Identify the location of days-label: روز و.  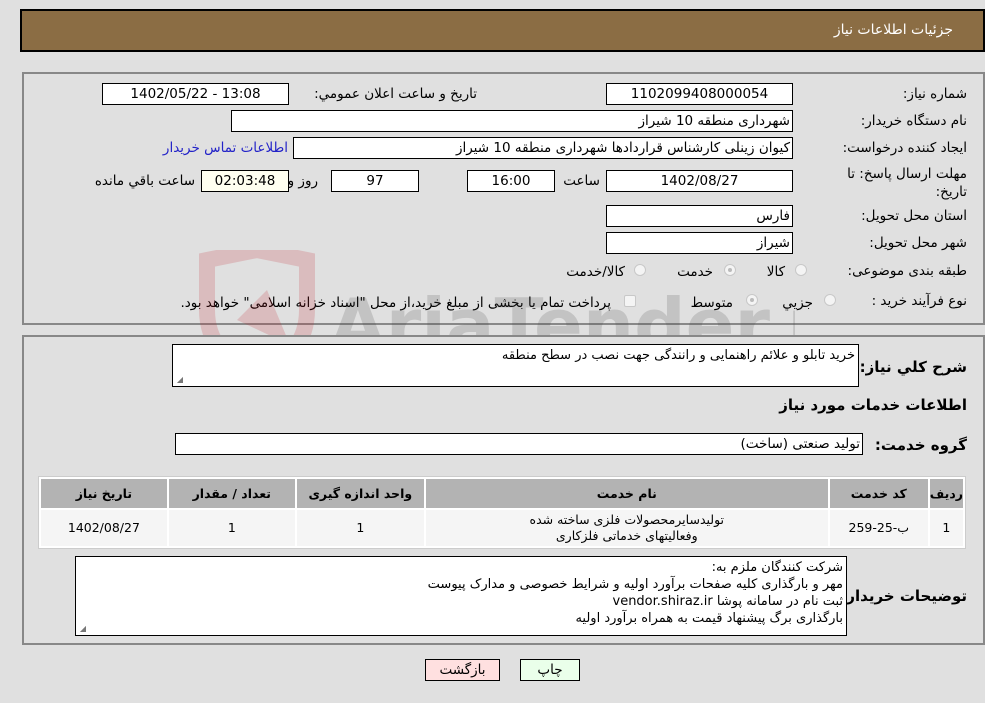
(302, 181).